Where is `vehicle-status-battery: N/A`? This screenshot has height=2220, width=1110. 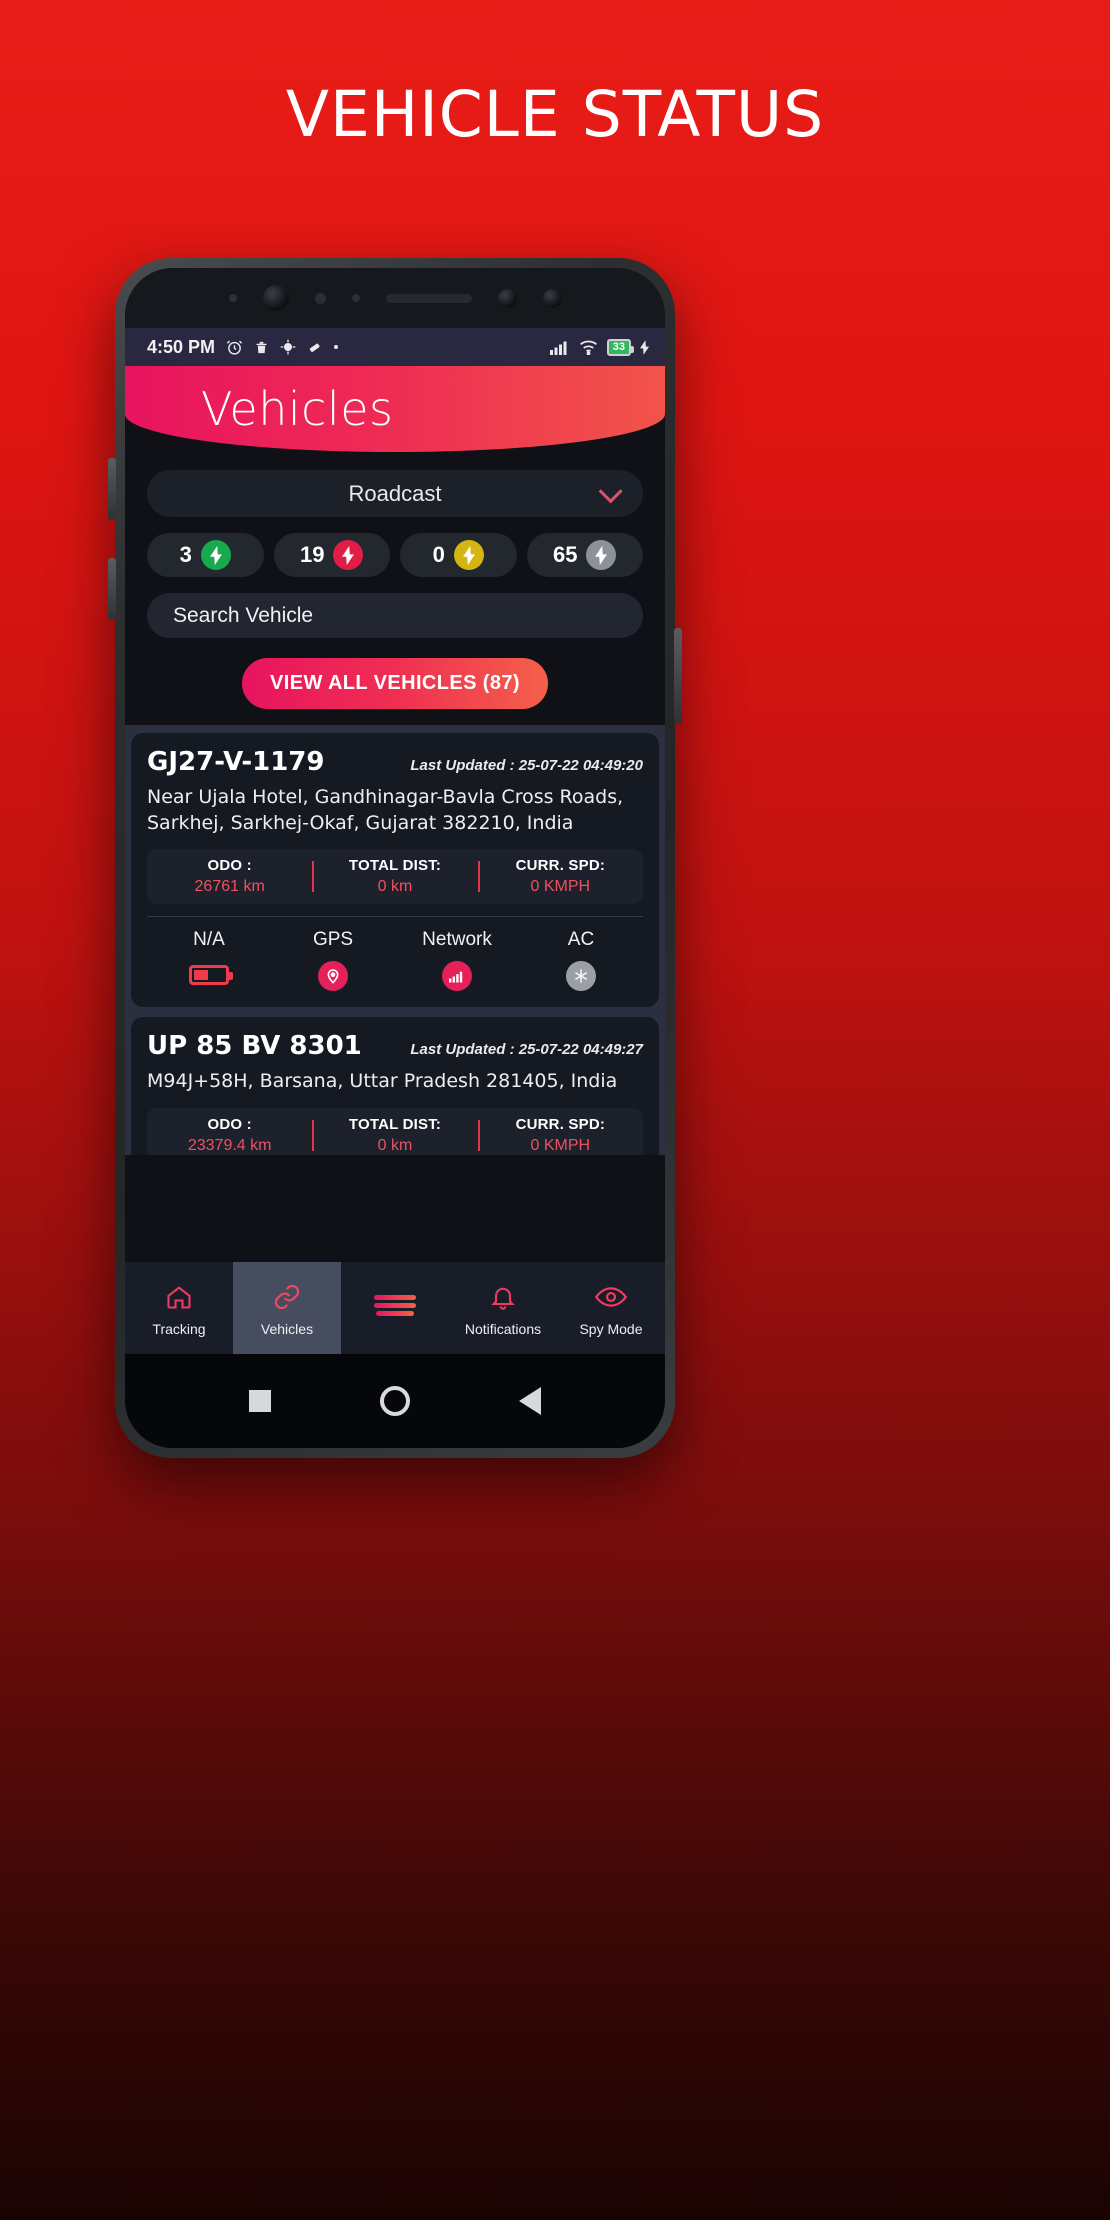 vehicle-status-battery: N/A is located at coordinates (209, 960).